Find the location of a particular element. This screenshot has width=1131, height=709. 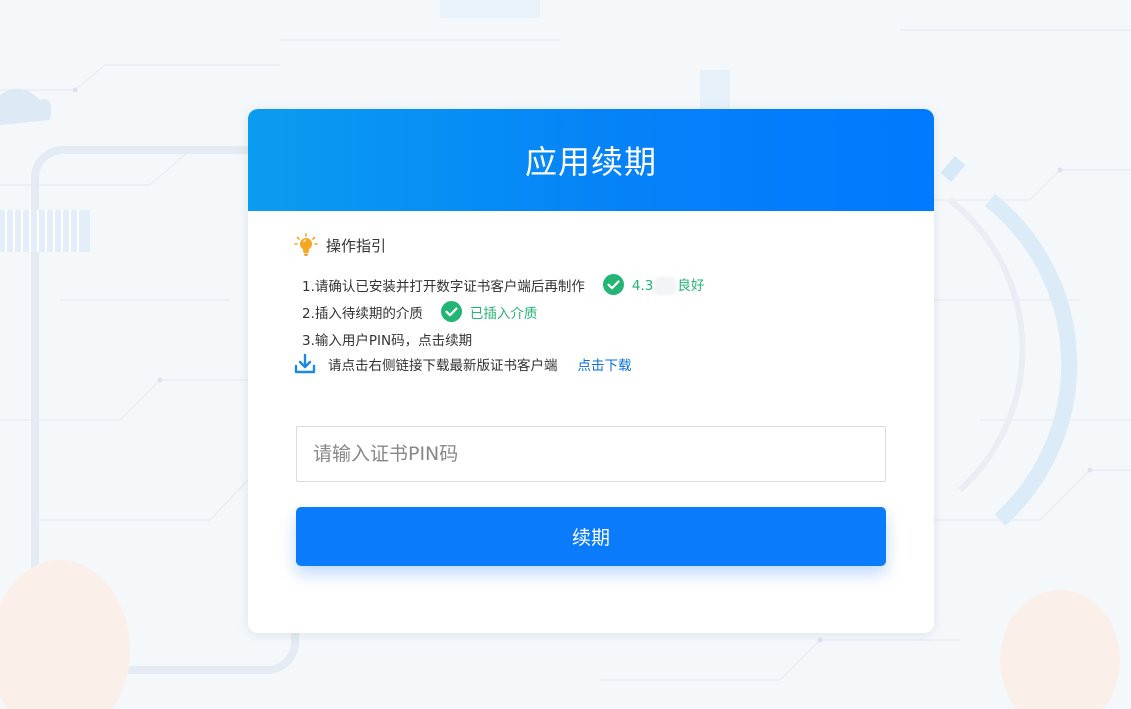

step-text: 1.请确认已安装并打开数字证书客户端后再制作 is located at coordinates (443, 286).